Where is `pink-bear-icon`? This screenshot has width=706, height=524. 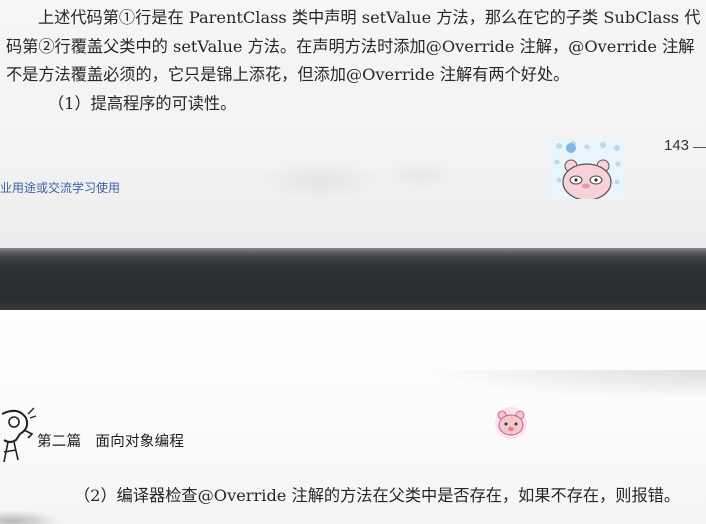
pink-bear-icon is located at coordinates (511, 423).